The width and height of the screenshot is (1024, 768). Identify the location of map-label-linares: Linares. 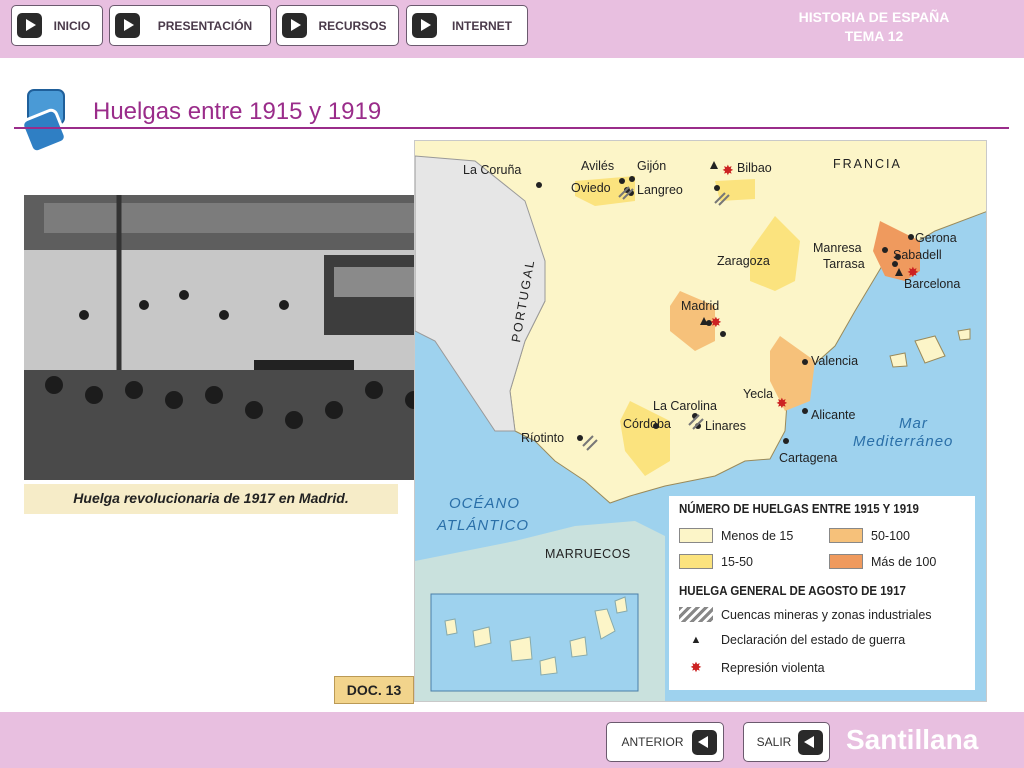
(725, 426).